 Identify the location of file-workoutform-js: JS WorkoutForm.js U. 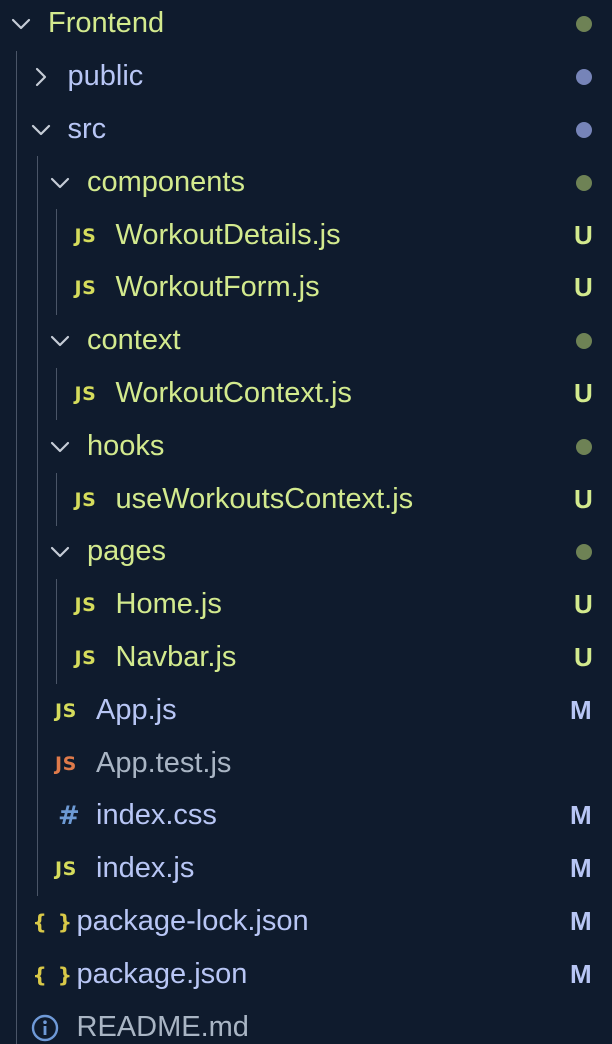
(306, 288).